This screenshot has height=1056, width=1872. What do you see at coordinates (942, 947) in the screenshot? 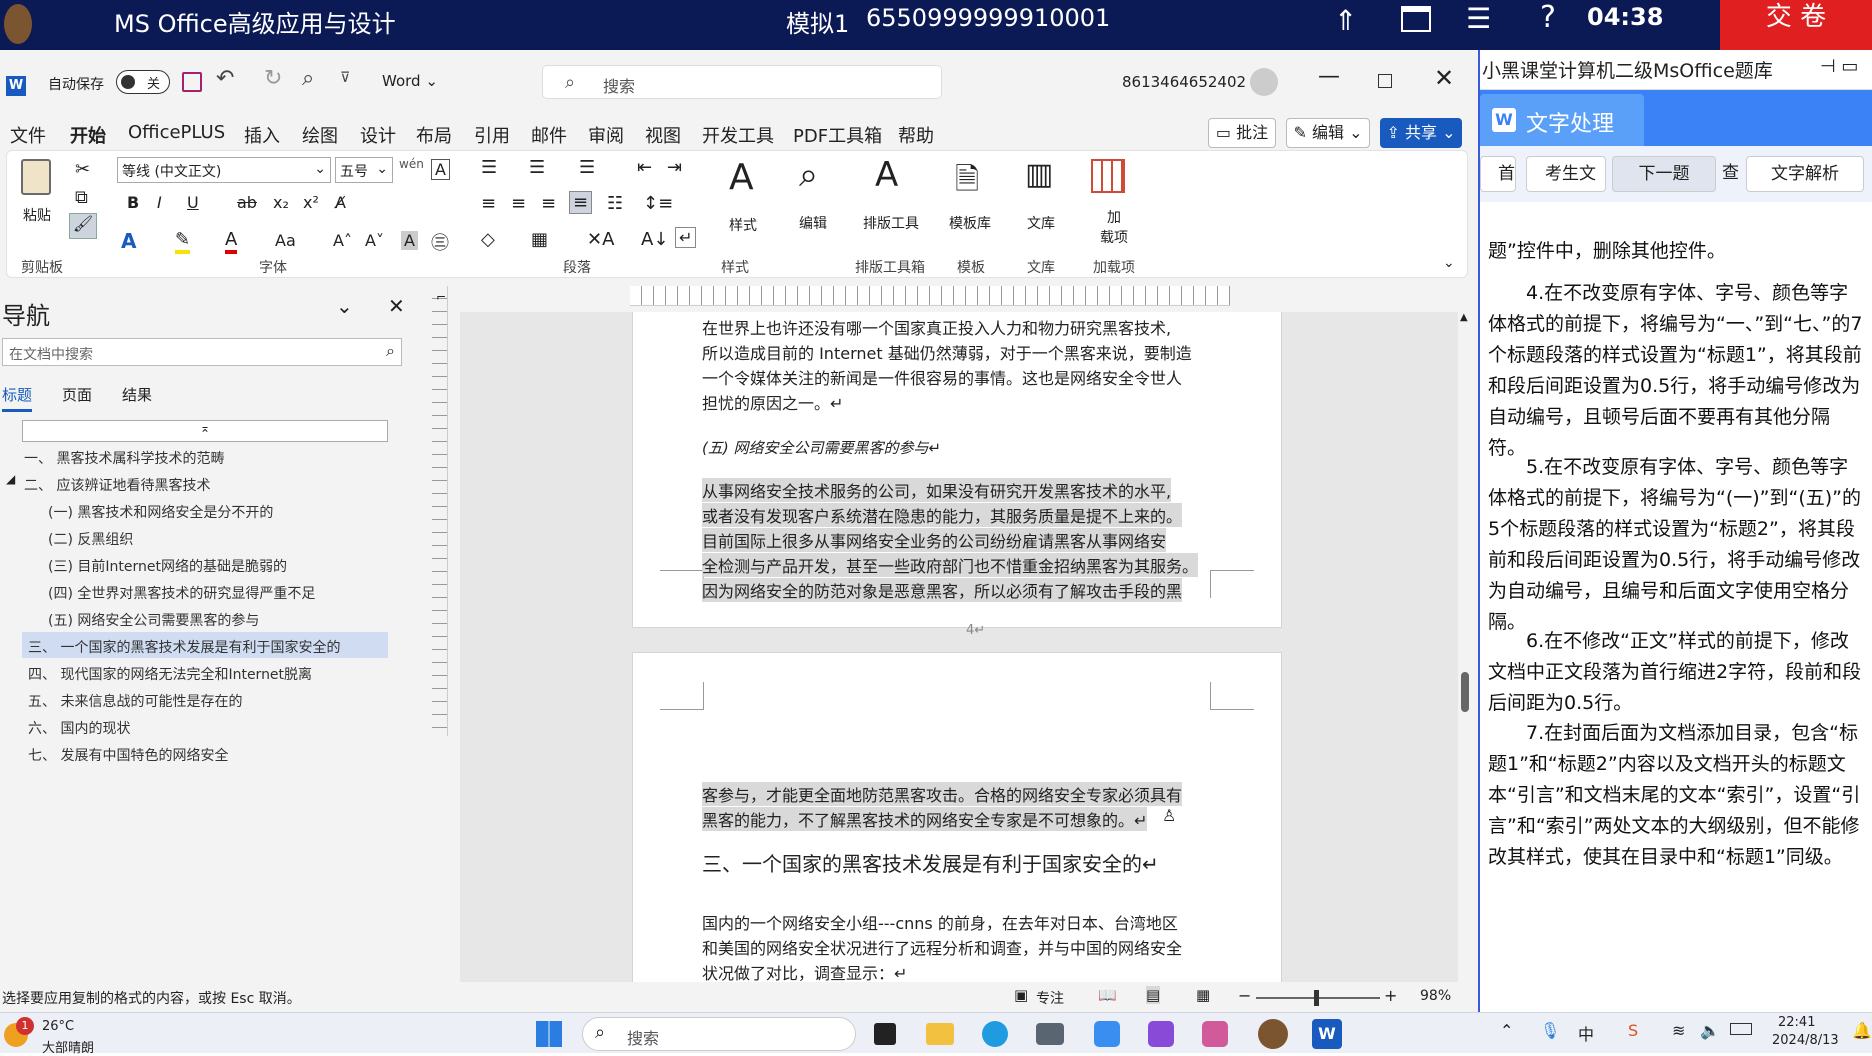
I see `doc-text-line: 和美国的网络安全状况进行了远程分析和调查，并与中国的网络安全` at bounding box center [942, 947].